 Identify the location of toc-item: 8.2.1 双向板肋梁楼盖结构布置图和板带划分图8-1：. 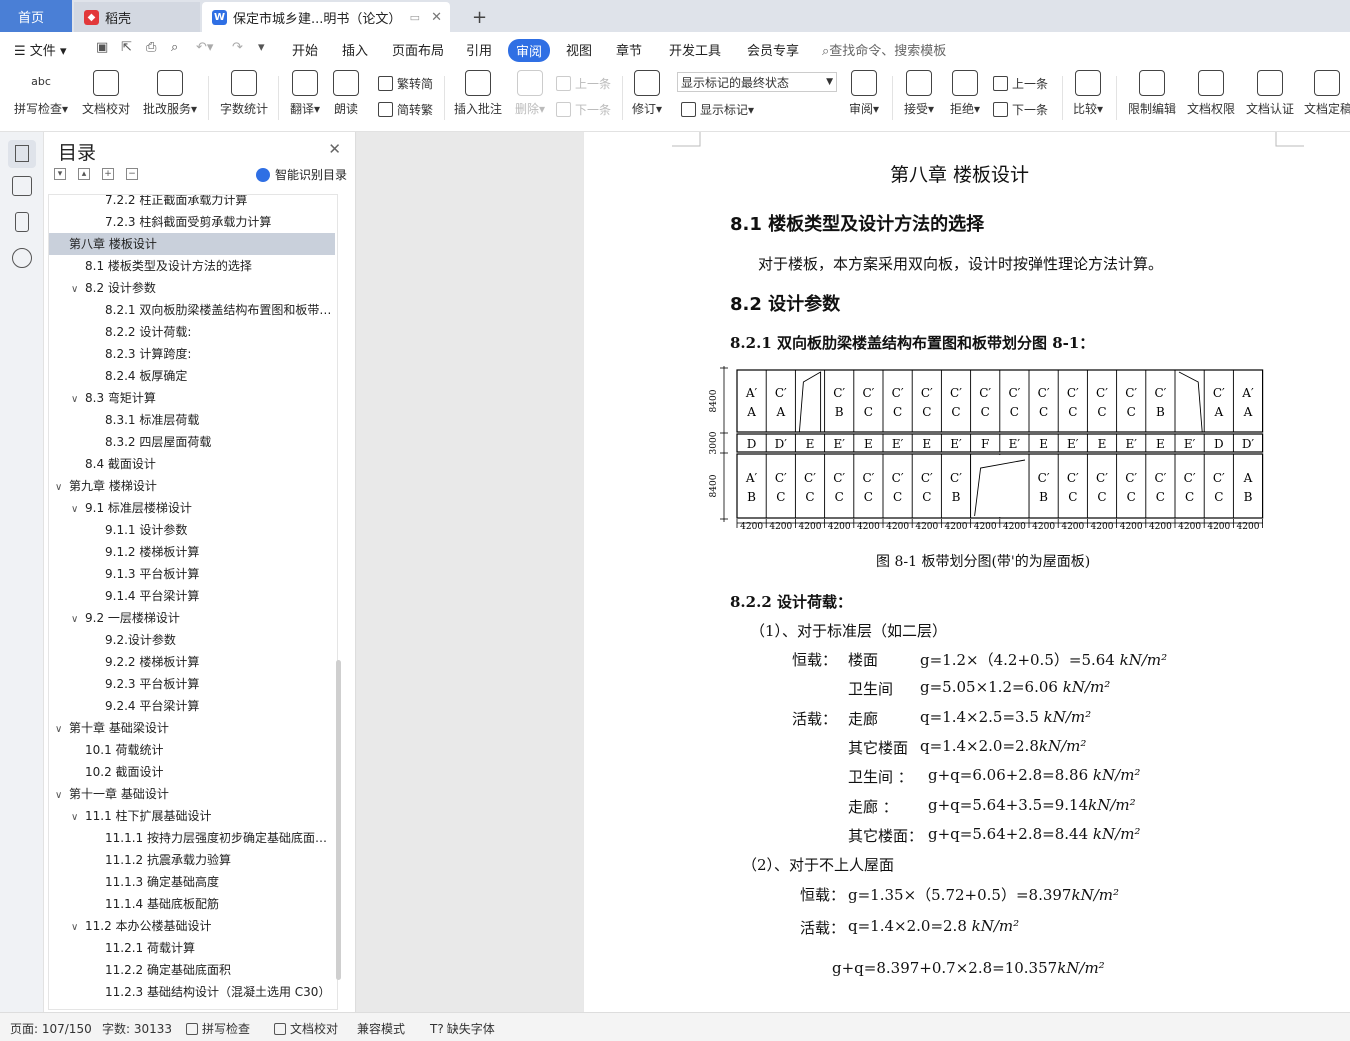
(192, 310).